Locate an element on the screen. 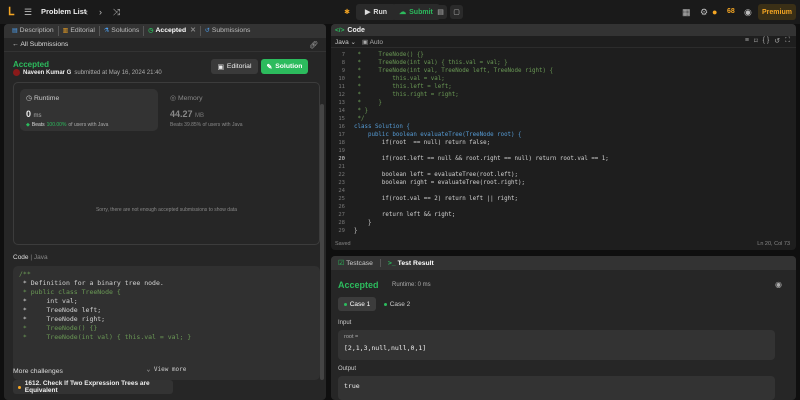 The width and height of the screenshot is (800, 400). layout-icon: ▦ is located at coordinates (686, 12).